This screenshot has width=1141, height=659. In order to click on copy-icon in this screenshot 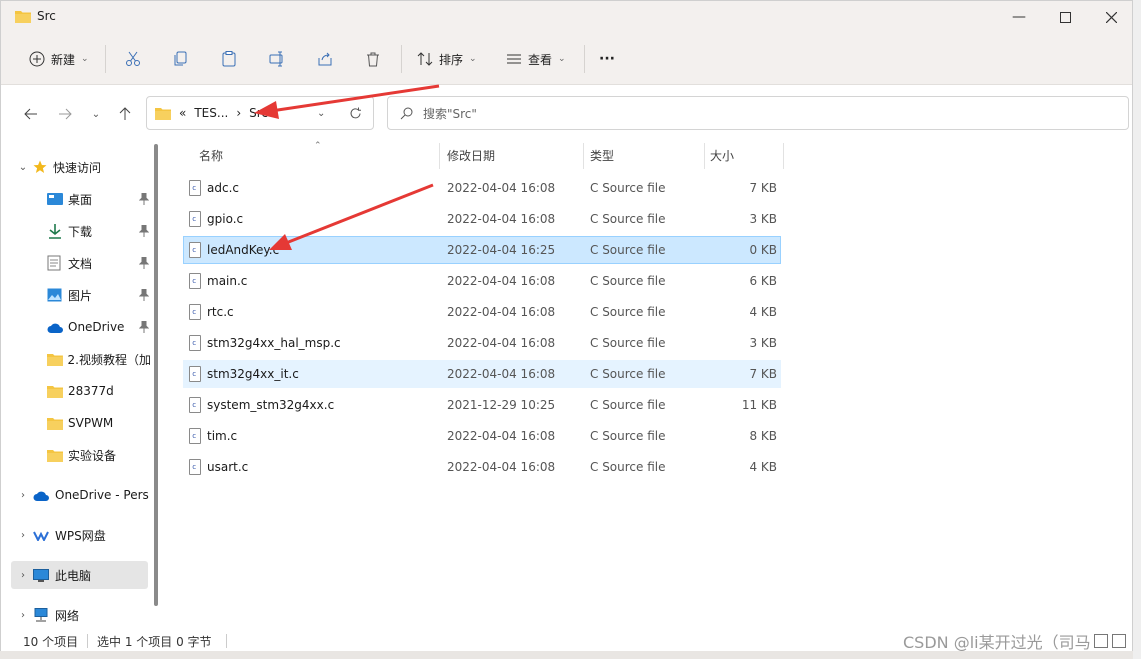, I will do `click(180, 58)`.